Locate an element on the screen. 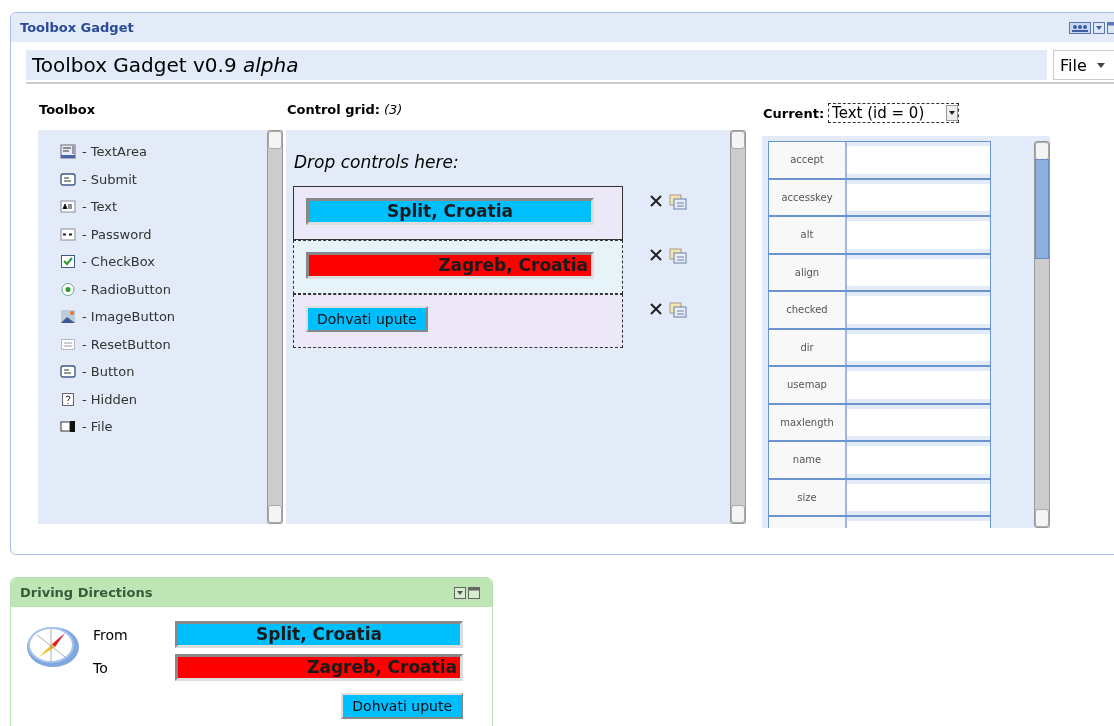 The image size is (1114, 726). control-slot: Dohvati upute is located at coordinates (458, 321).